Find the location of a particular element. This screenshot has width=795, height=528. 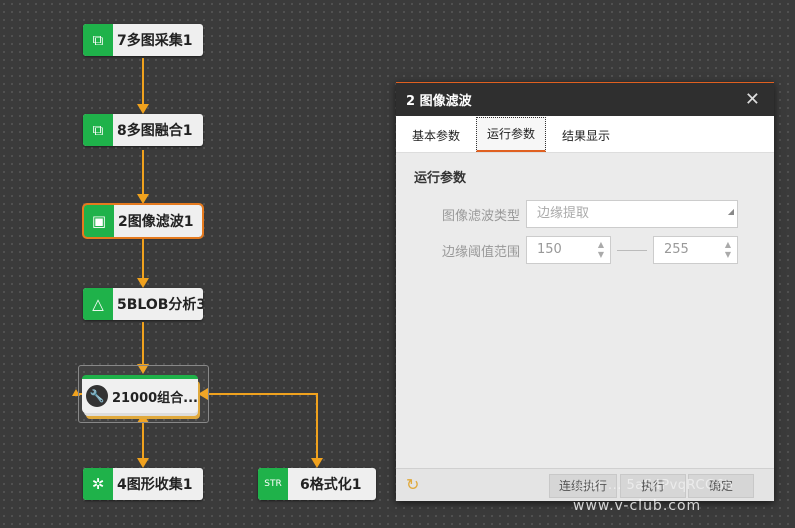

dropdown-corner-icon: ◢ is located at coordinates (730, 211).